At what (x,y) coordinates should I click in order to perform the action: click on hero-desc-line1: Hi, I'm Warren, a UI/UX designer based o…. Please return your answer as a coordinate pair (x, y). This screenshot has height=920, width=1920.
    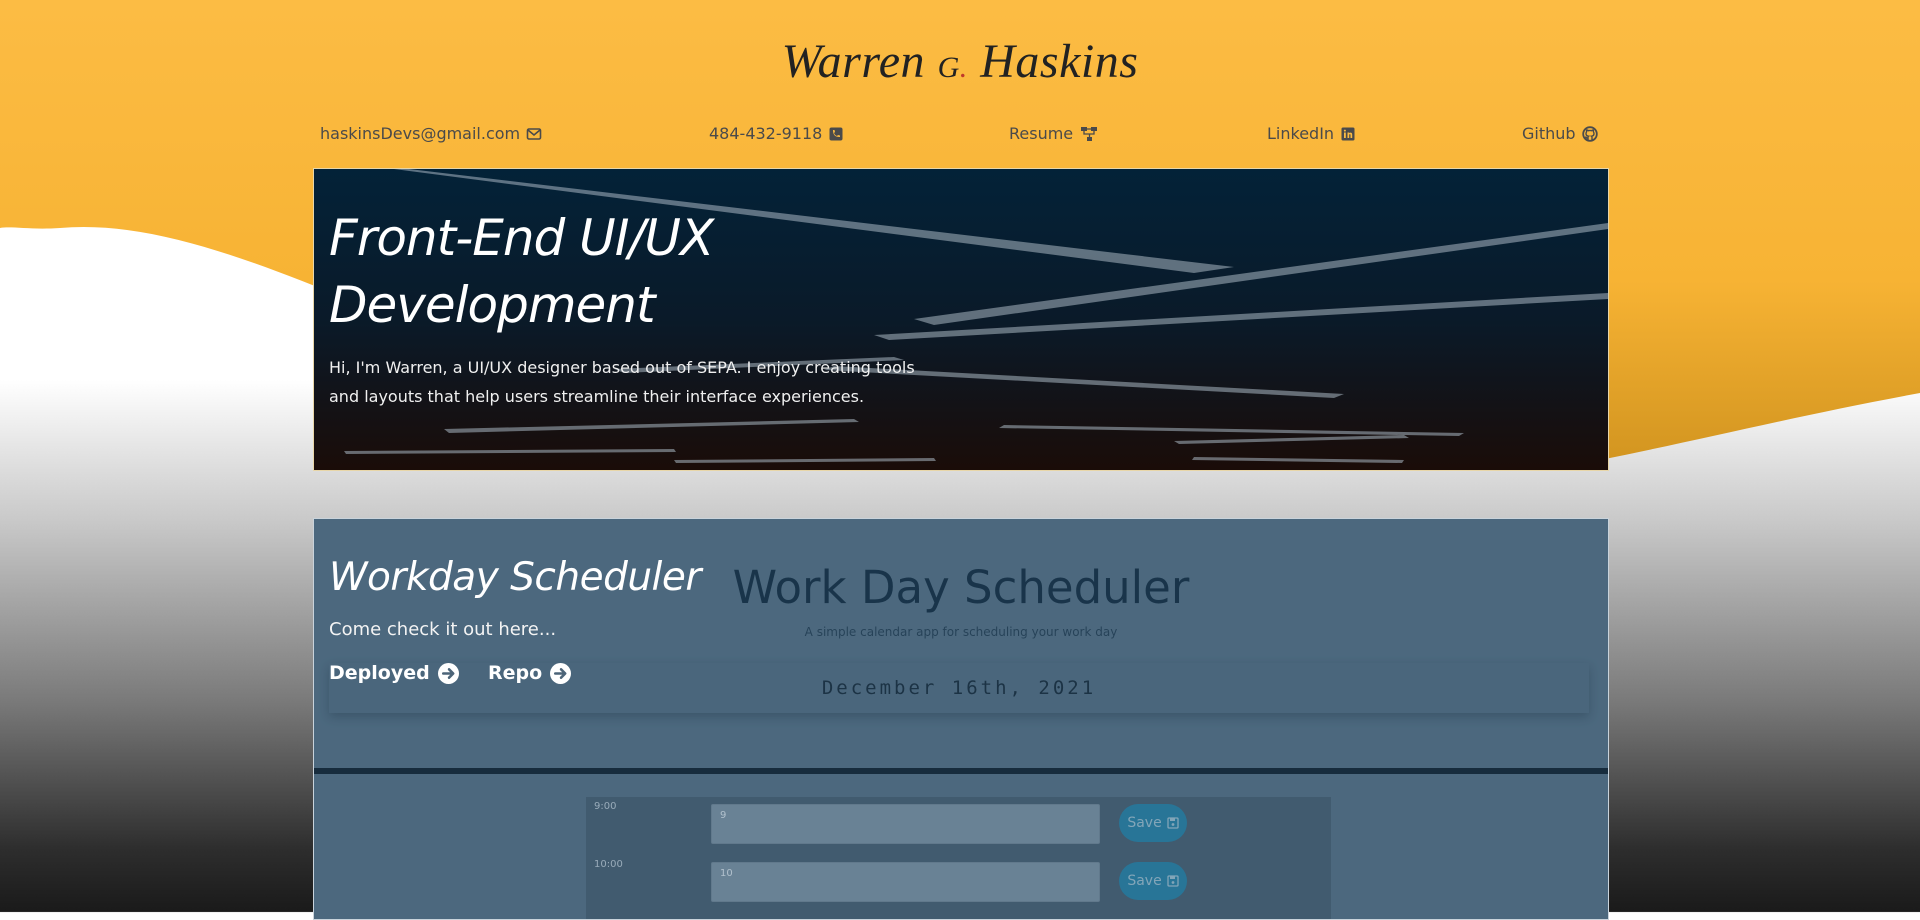
    Looking at the image, I should click on (622, 367).